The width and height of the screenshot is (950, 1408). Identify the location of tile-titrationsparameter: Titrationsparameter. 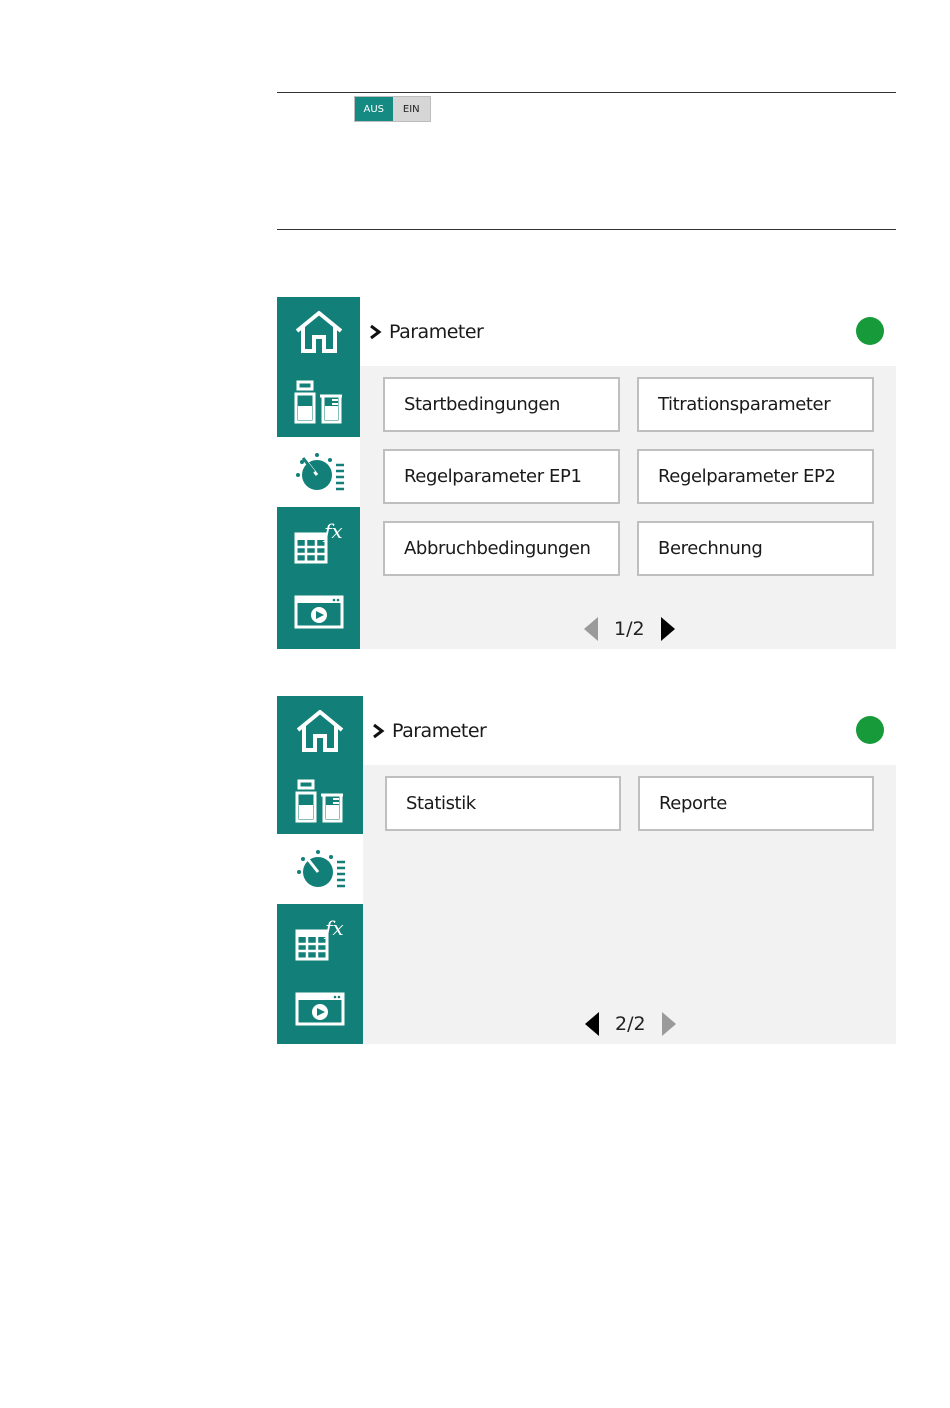
(755, 404).